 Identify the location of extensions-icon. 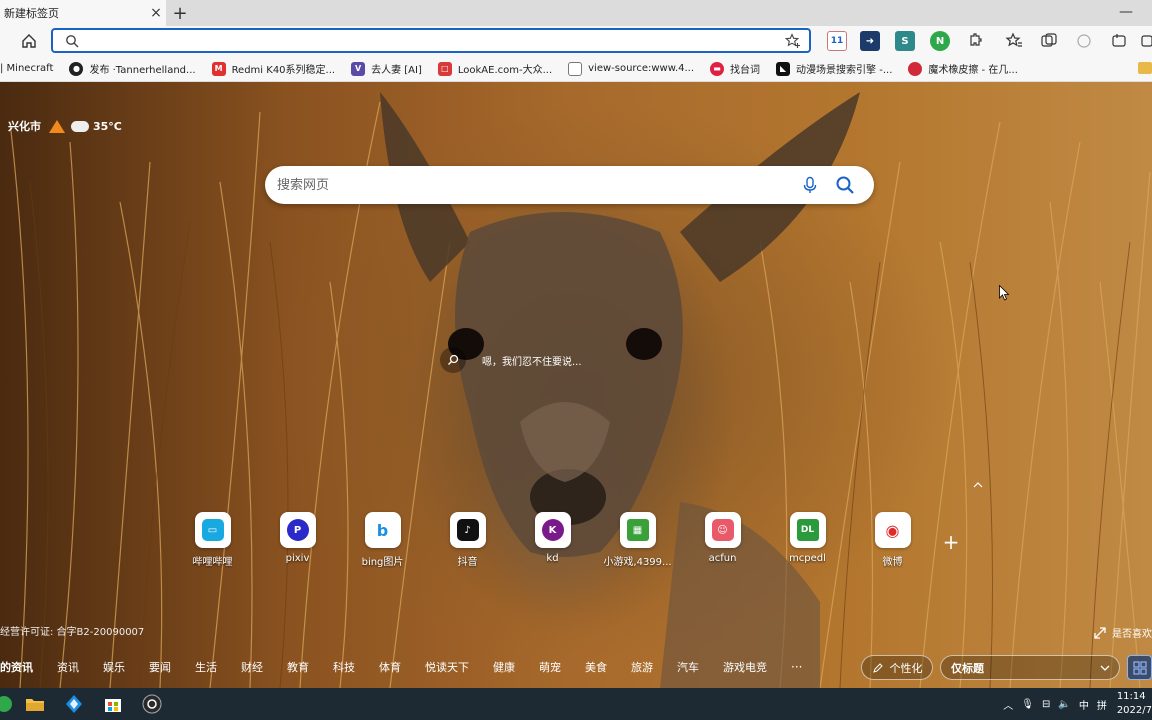
(975, 41).